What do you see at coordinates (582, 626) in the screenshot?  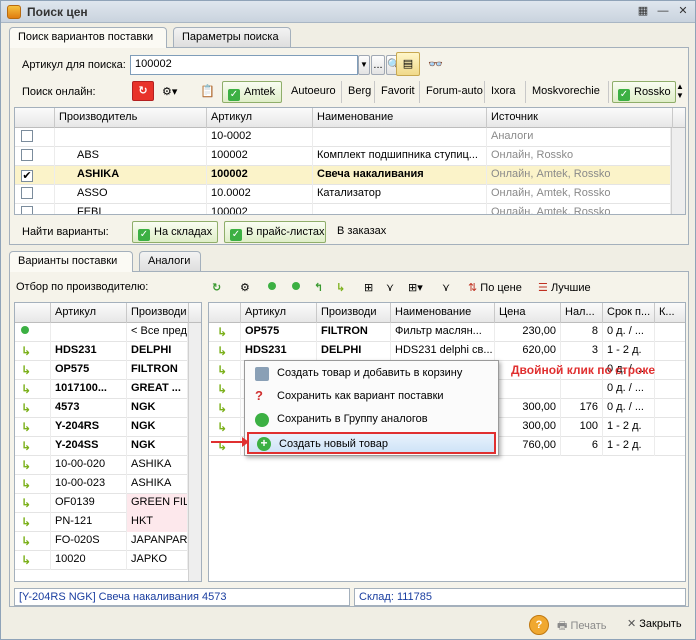 I see `print-button: 🖶 Печать` at bounding box center [582, 626].